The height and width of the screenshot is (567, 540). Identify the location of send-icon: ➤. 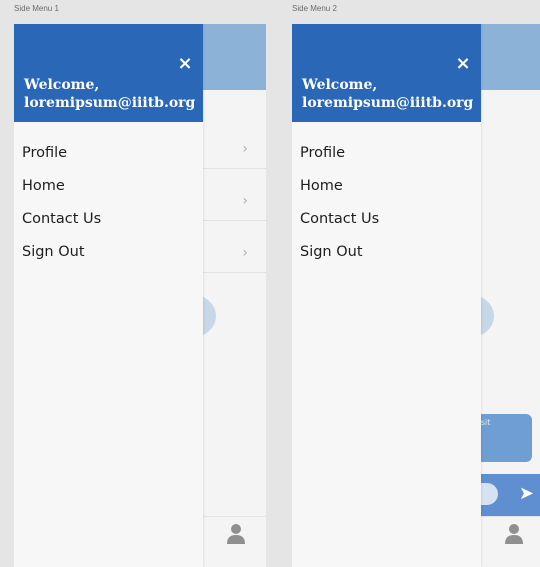
(526, 494).